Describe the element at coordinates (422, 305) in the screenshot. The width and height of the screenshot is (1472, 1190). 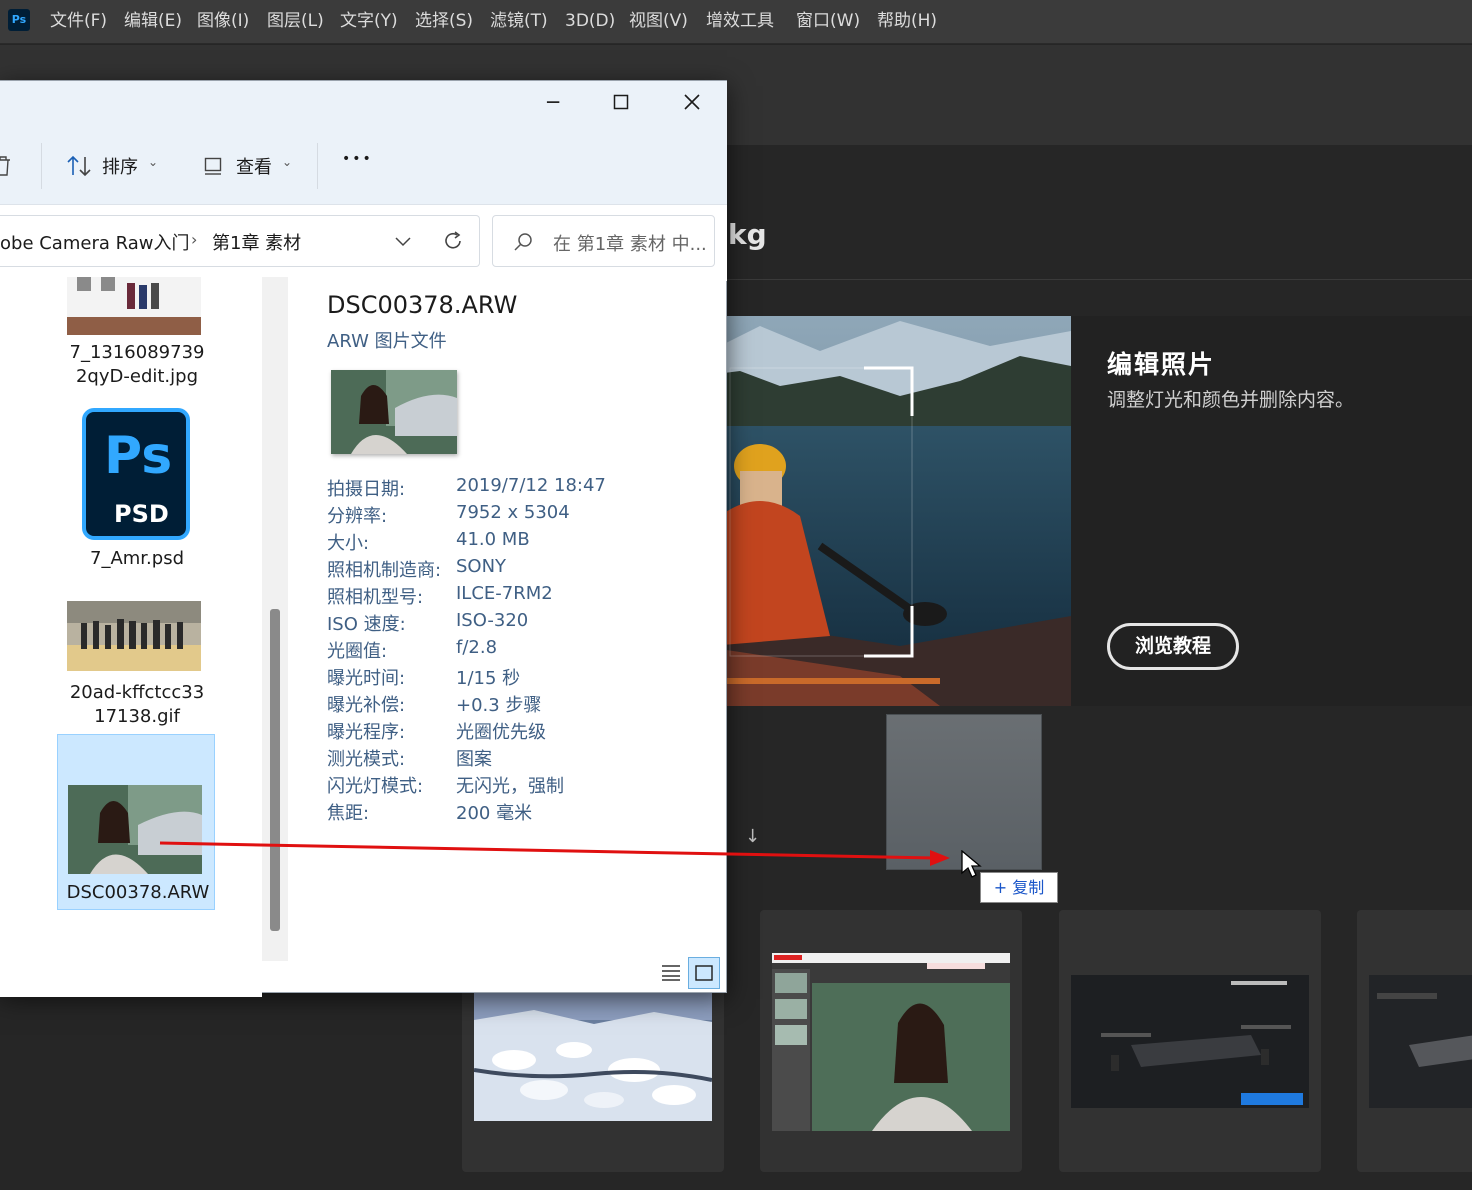
I see `preview-filename: DSC00378.ARW` at that location.